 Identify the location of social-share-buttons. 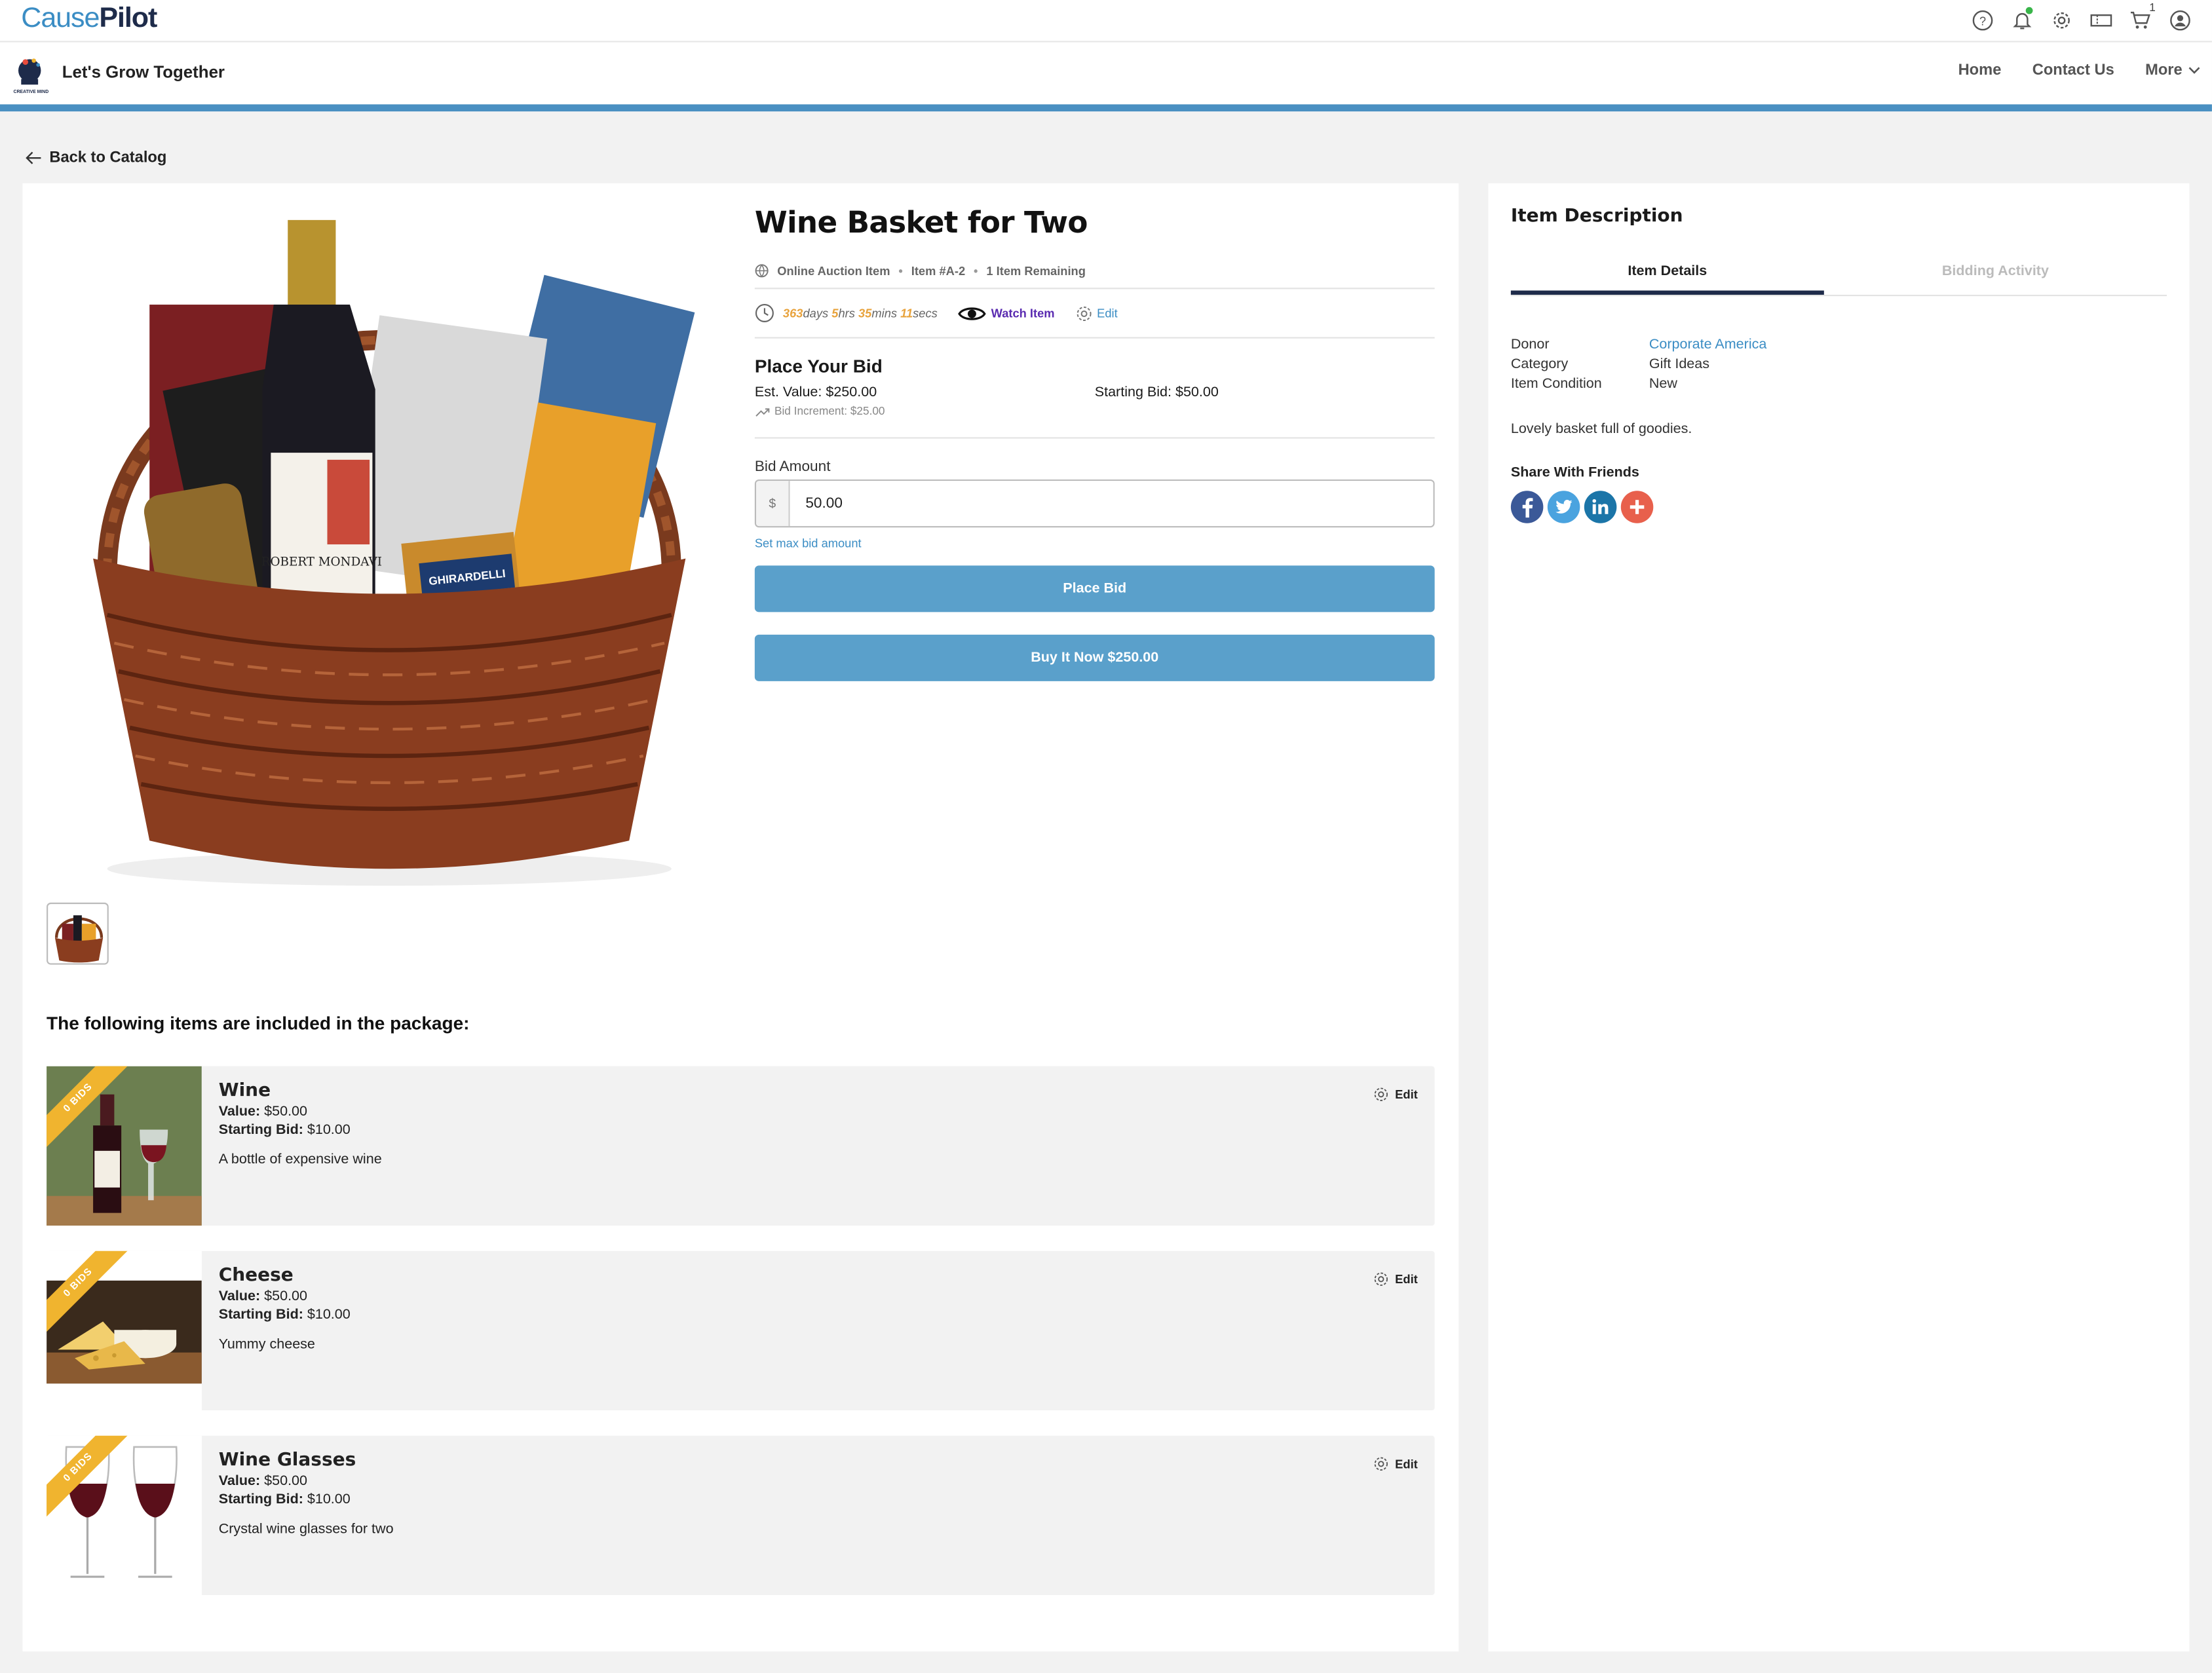
(1582, 507).